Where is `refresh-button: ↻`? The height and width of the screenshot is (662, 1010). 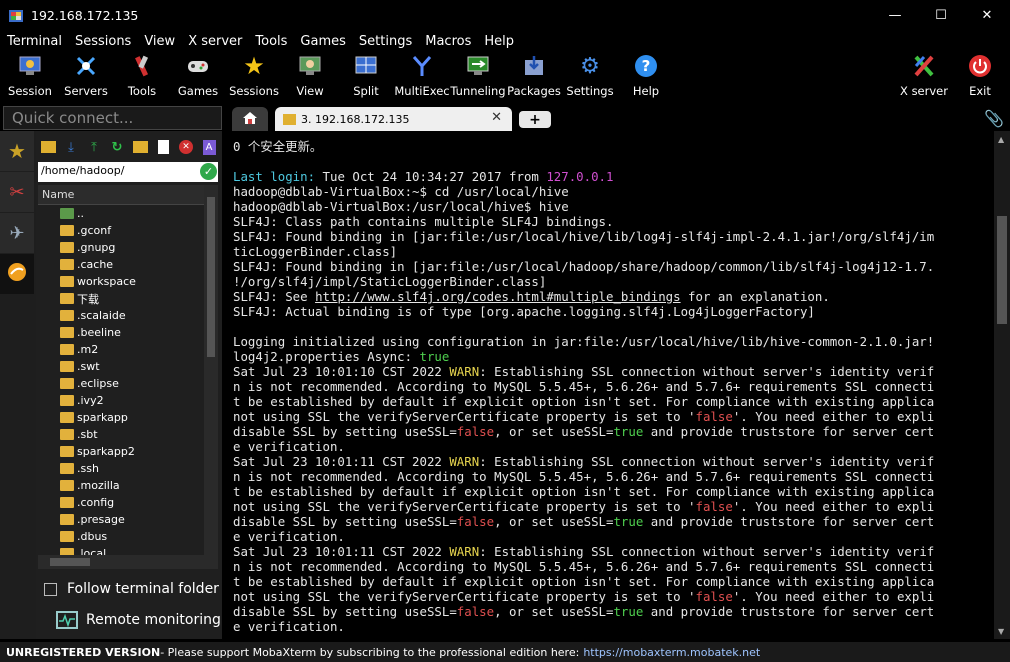
refresh-button: ↻ is located at coordinates (117, 147).